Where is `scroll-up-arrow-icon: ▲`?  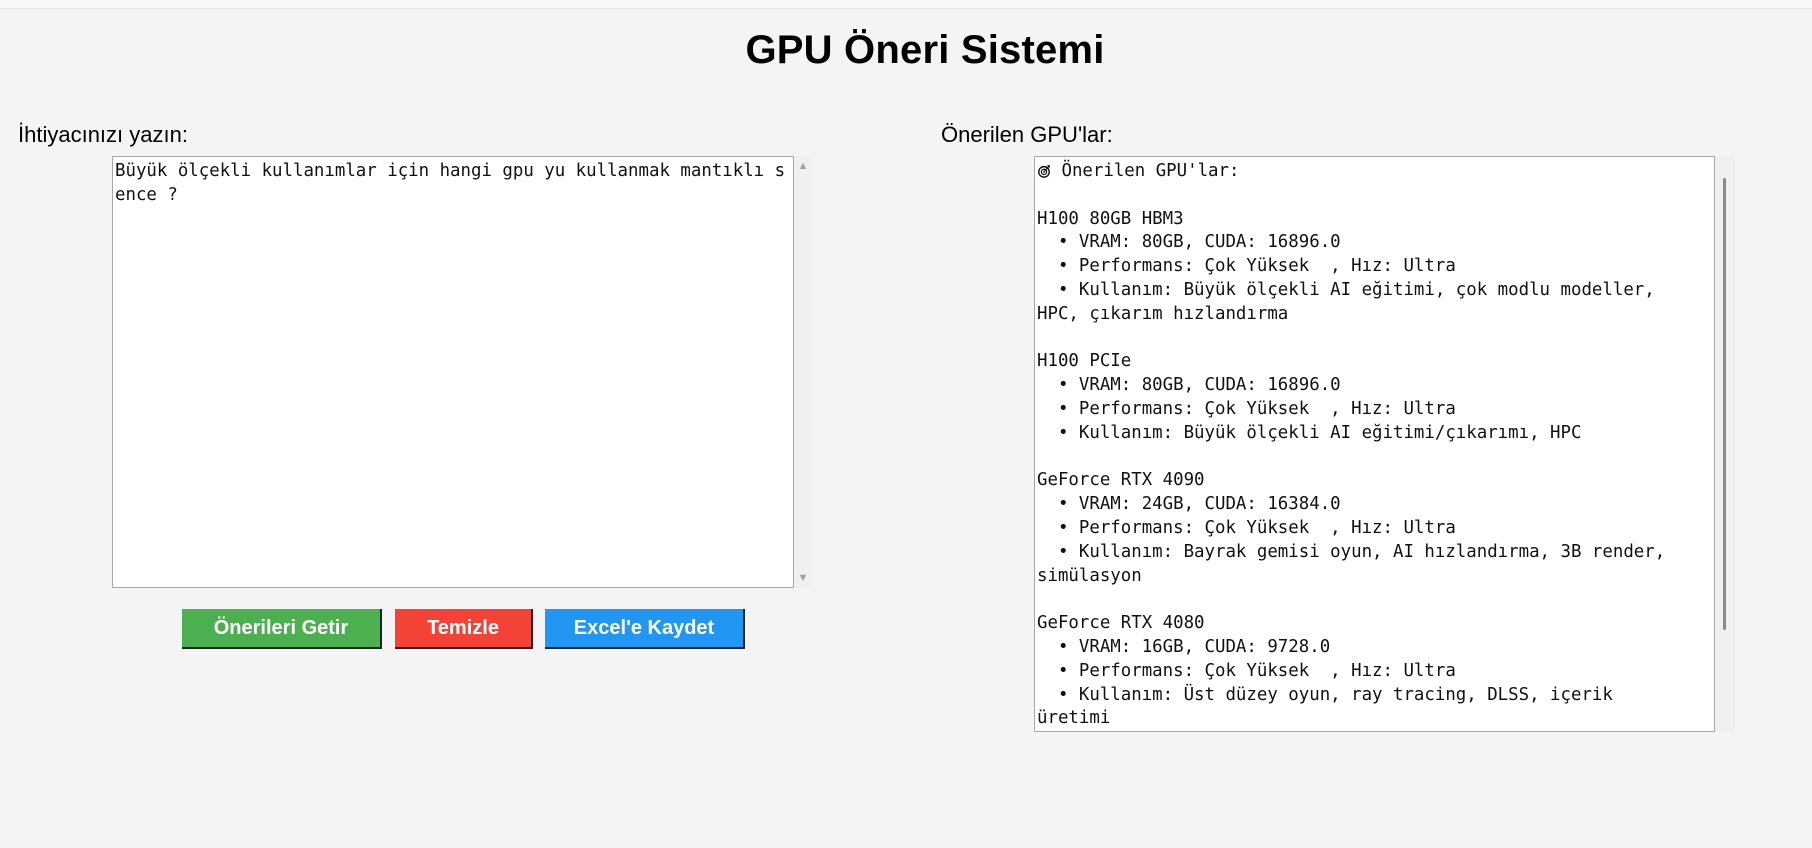
scroll-up-arrow-icon: ▲ is located at coordinates (803, 166).